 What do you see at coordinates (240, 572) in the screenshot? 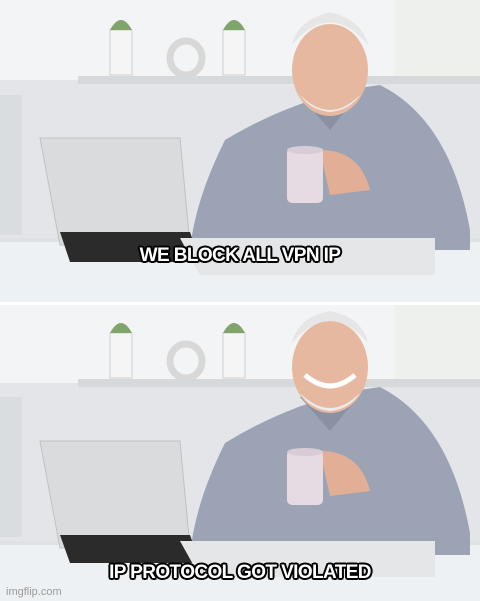
I see `caption-bottom: IP PROTOCOL GOT VIOLATED` at bounding box center [240, 572].